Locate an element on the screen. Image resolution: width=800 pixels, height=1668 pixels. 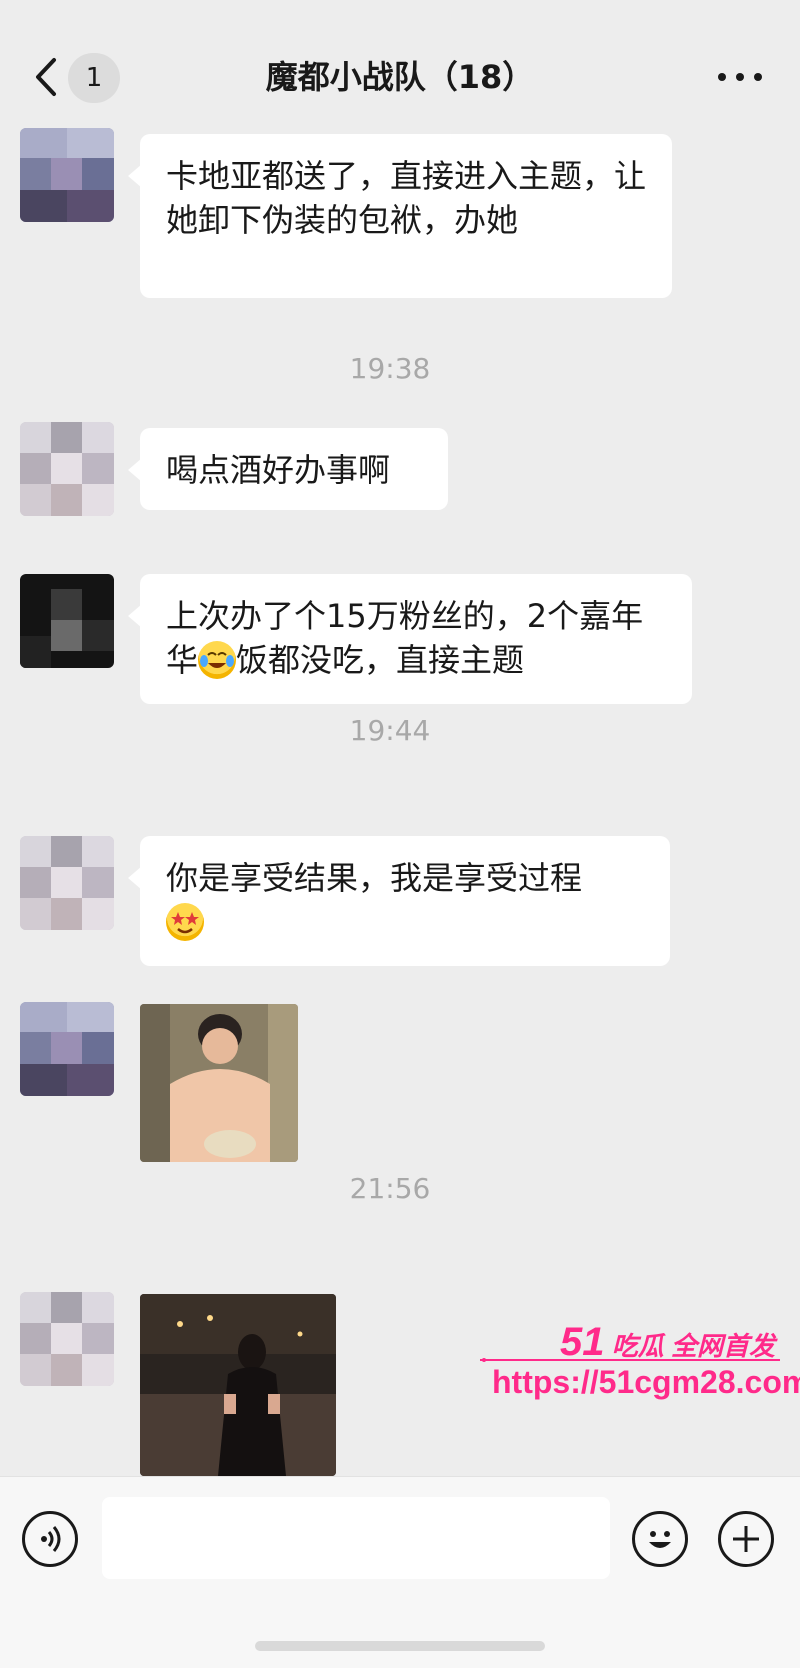
message-bubble: 喝点酒好办事啊 is located at coordinates (288, 469).